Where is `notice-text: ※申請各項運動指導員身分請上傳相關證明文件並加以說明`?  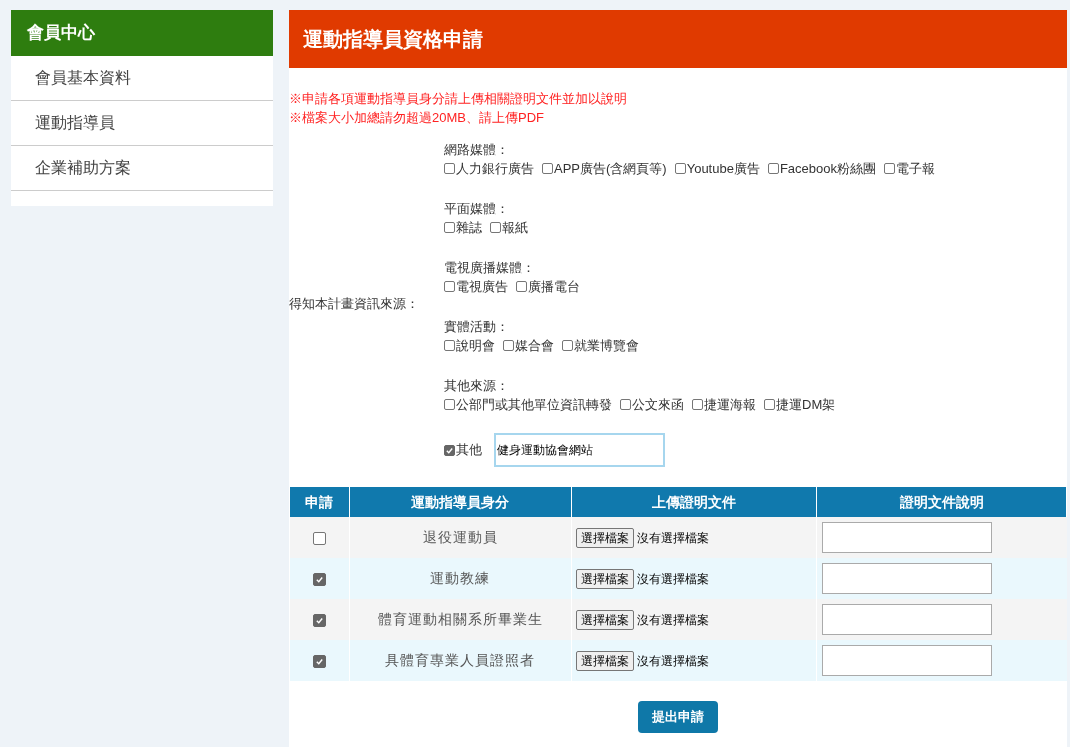
notice-text: ※申請各項運動指導員身分請上傳相關證明文件並加以說明 is located at coordinates (458, 99).